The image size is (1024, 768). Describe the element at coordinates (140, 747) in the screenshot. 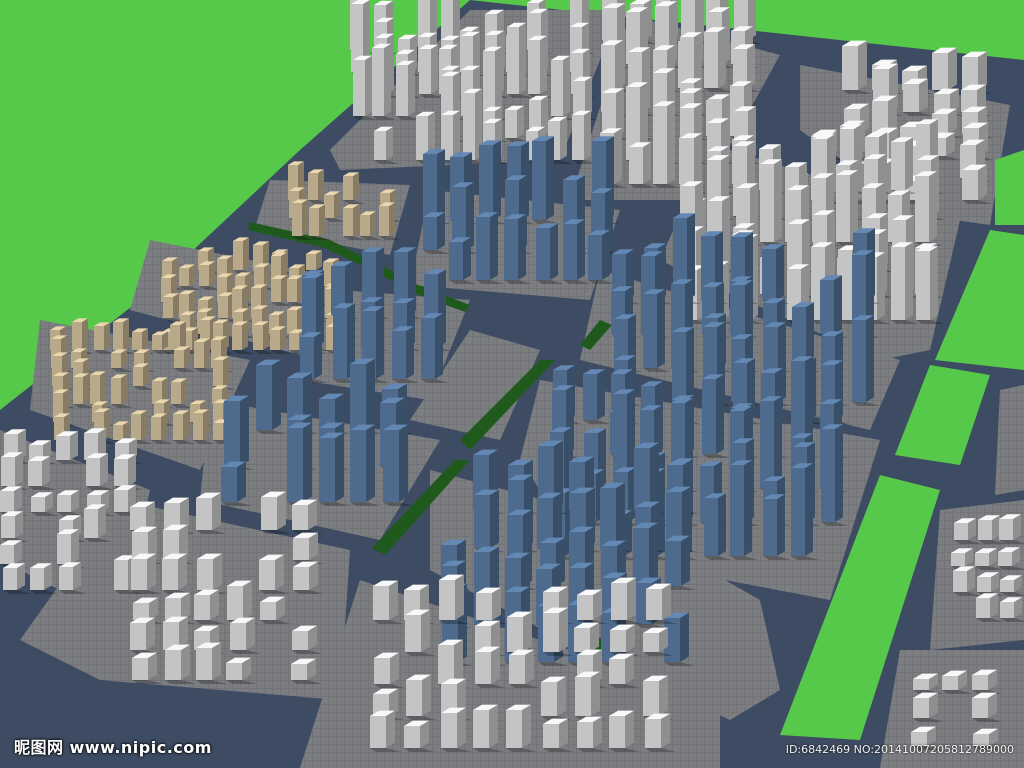

I see `watermark-site-url: www.nipic.com` at that location.